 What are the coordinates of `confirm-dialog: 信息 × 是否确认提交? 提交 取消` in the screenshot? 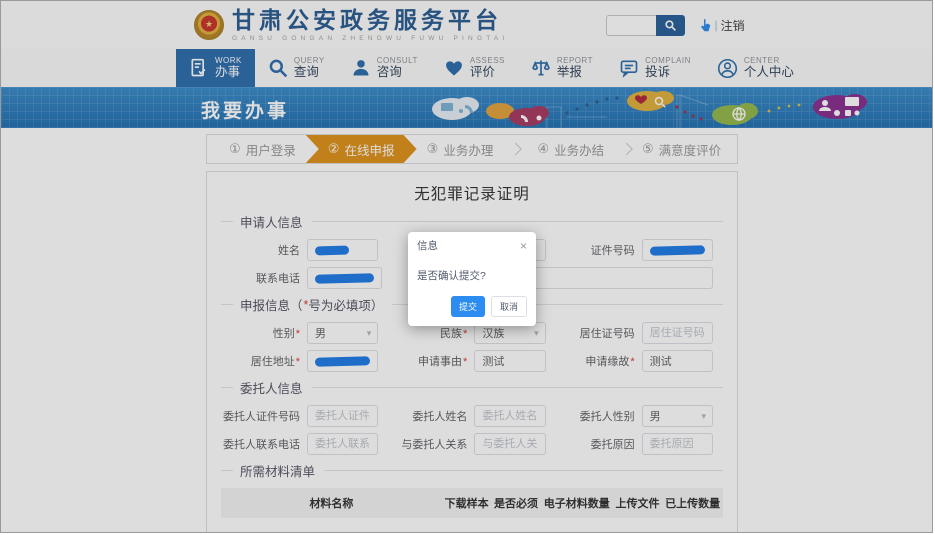 It's located at (472, 279).